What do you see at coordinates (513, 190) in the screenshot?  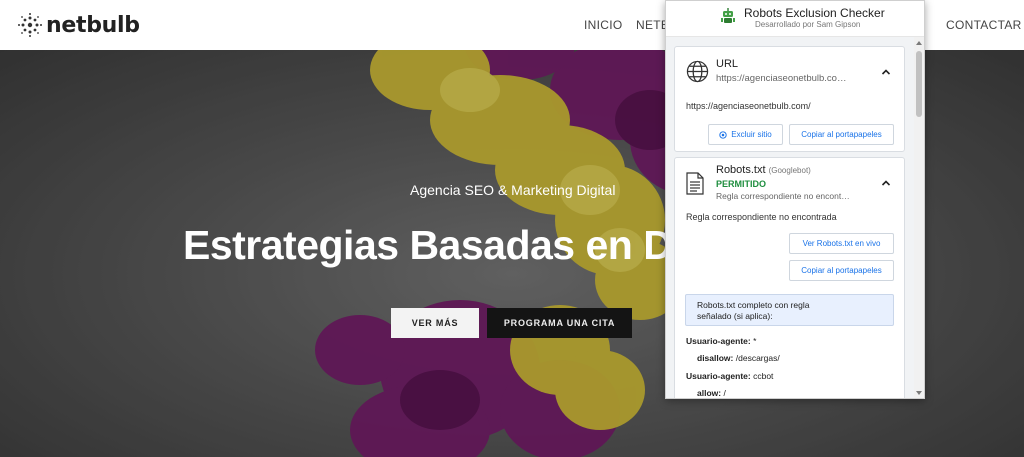 I see `hero-kicker: Agencia SEO & Marketing Digital` at bounding box center [513, 190].